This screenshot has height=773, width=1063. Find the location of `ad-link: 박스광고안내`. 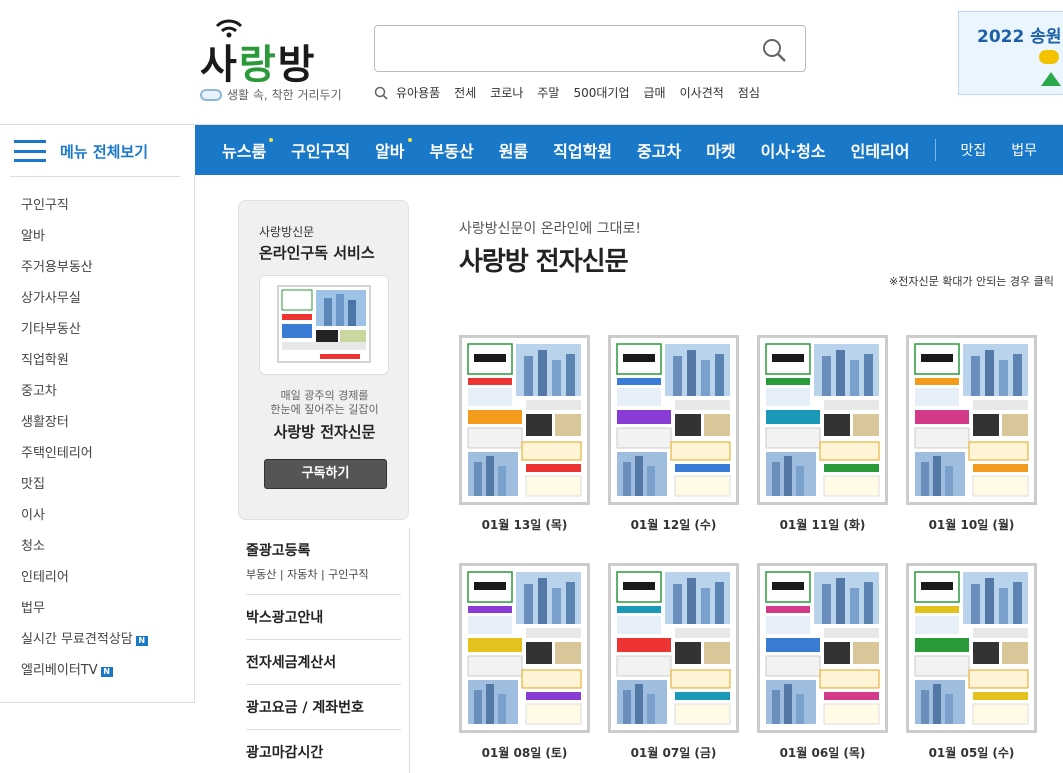

ad-link: 박스광고안내 is located at coordinates (323, 617).